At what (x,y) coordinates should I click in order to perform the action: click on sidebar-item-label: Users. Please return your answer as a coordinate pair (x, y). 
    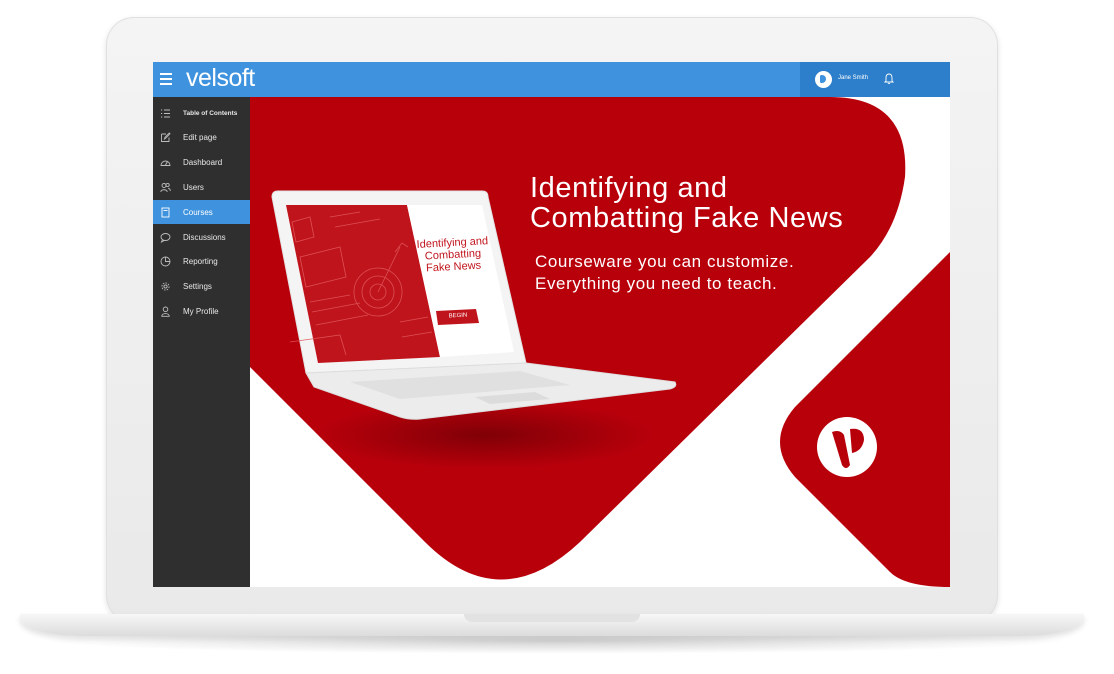
    Looking at the image, I should click on (193, 187).